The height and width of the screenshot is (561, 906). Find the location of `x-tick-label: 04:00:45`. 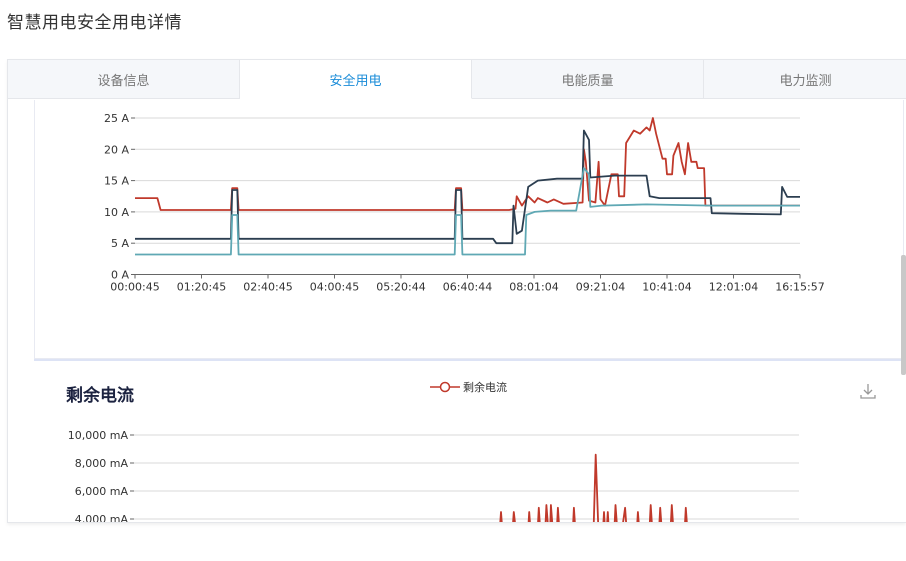

x-tick-label: 04:00:45 is located at coordinates (334, 287).